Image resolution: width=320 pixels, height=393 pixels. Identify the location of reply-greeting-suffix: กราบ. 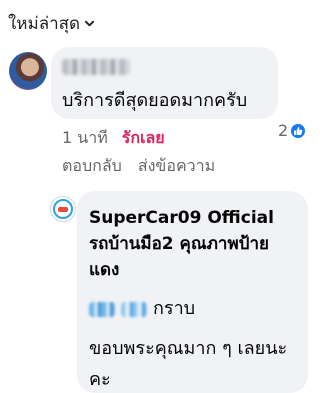
(174, 308).